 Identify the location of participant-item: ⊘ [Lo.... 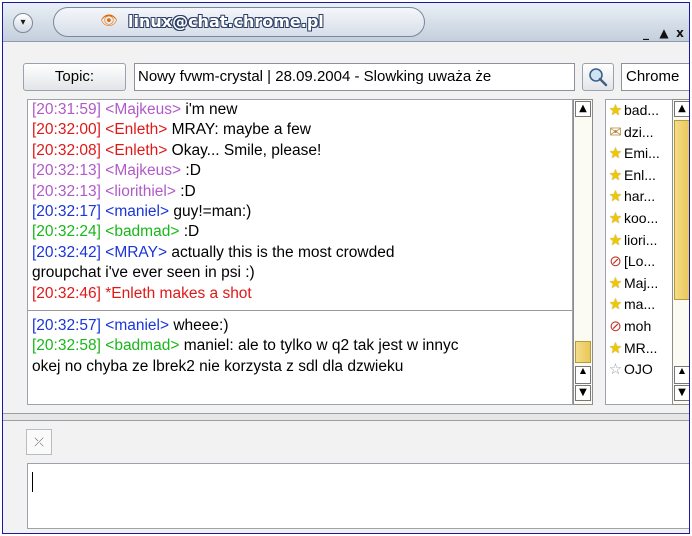
(639, 262).